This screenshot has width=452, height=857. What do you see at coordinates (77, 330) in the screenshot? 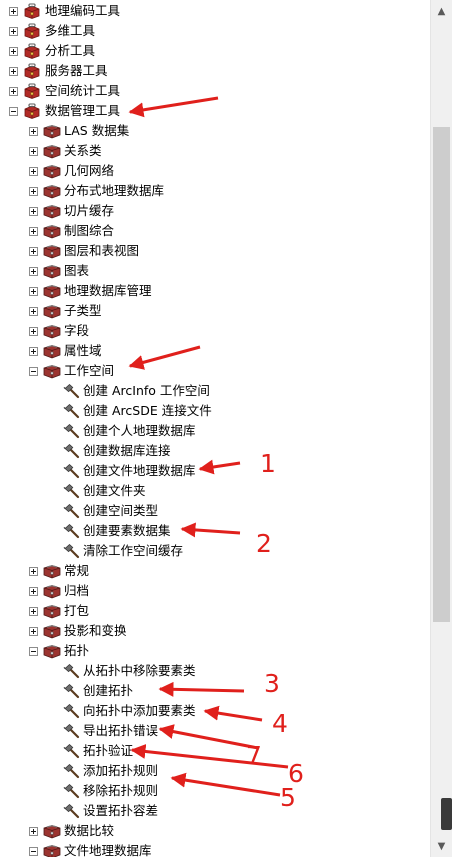
I see `tree-item-label: 字段` at bounding box center [77, 330].